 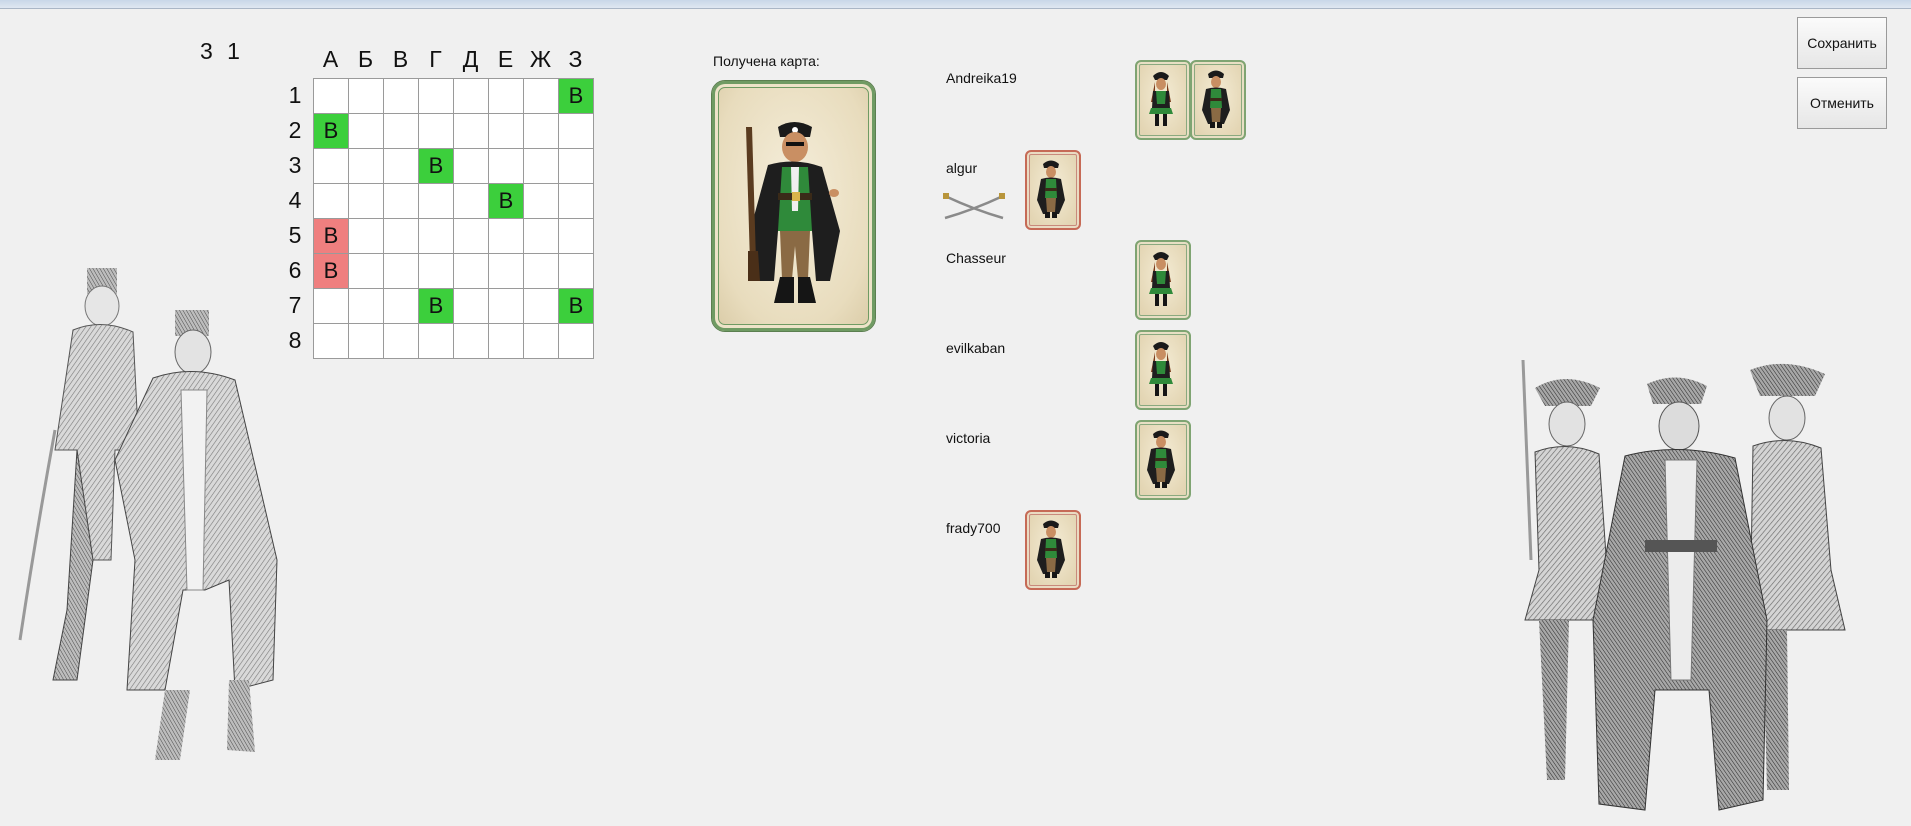 I want to click on save-button: Сохранить, so click(x=1842, y=43).